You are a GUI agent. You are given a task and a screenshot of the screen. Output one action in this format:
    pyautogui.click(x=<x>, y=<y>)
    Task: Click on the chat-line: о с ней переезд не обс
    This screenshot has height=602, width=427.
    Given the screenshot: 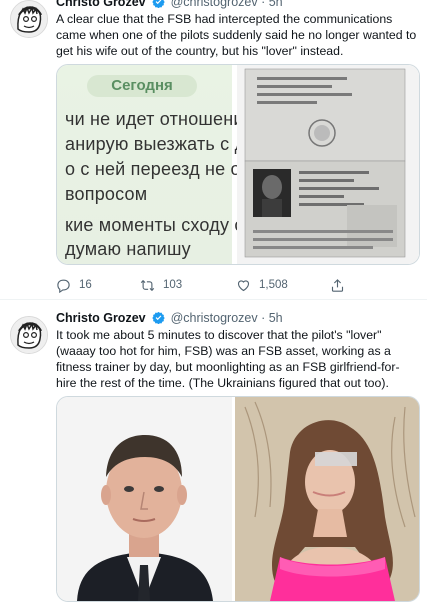 What is the action you would take?
    pyautogui.click(x=163, y=169)
    